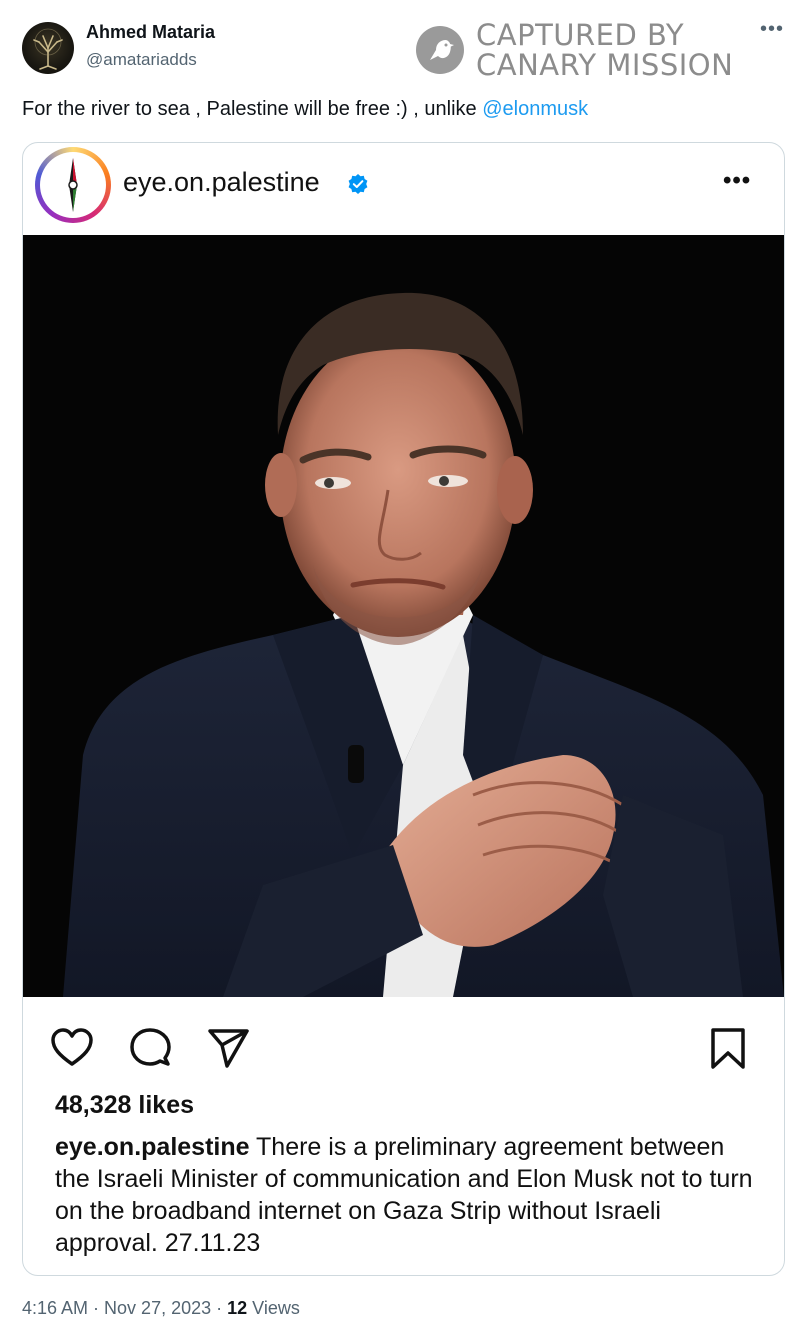  What do you see at coordinates (440, 50) in the screenshot?
I see `canary-bird-icon` at bounding box center [440, 50].